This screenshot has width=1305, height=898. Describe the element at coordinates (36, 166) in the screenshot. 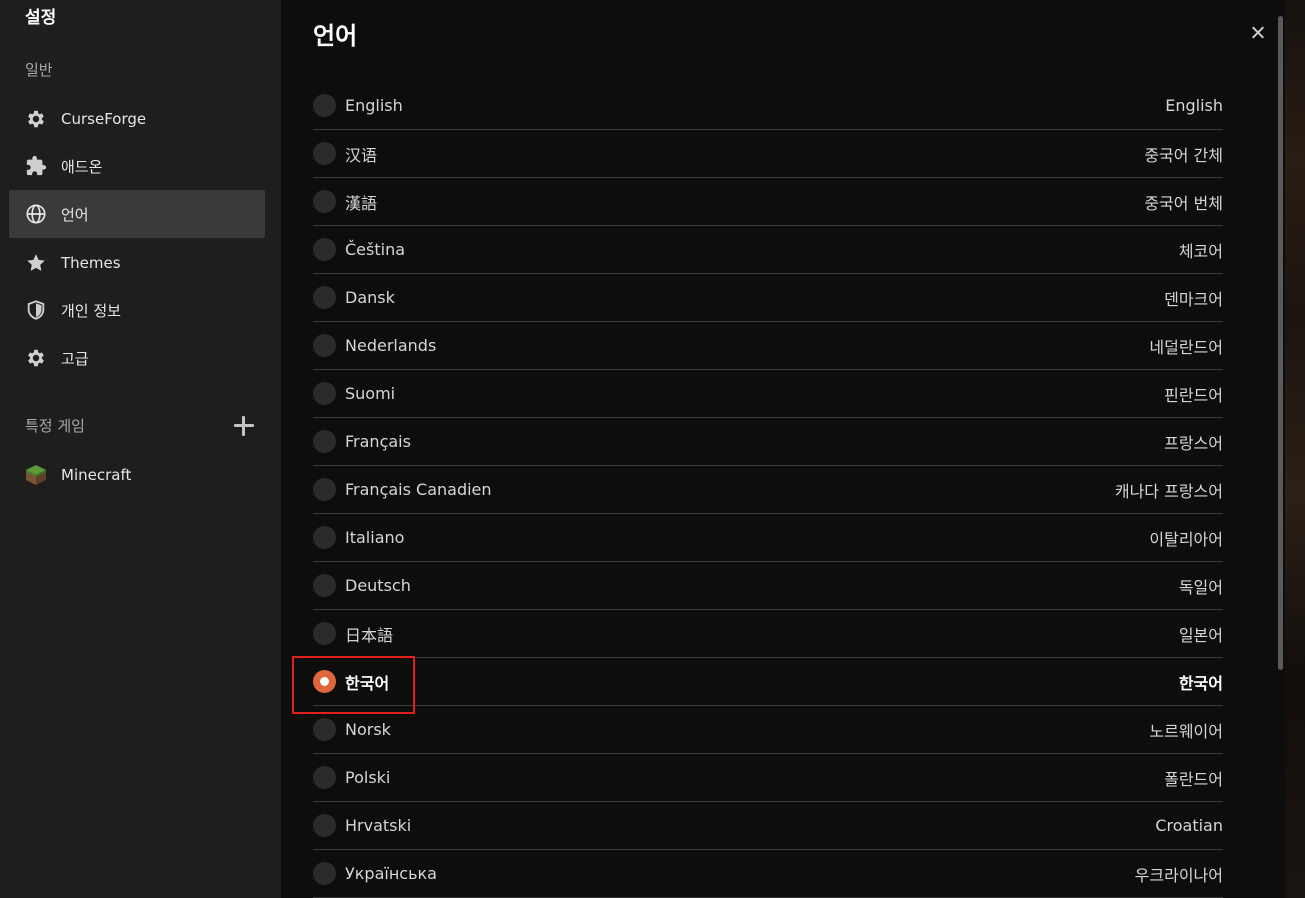

I see `puzzle-icon` at that location.